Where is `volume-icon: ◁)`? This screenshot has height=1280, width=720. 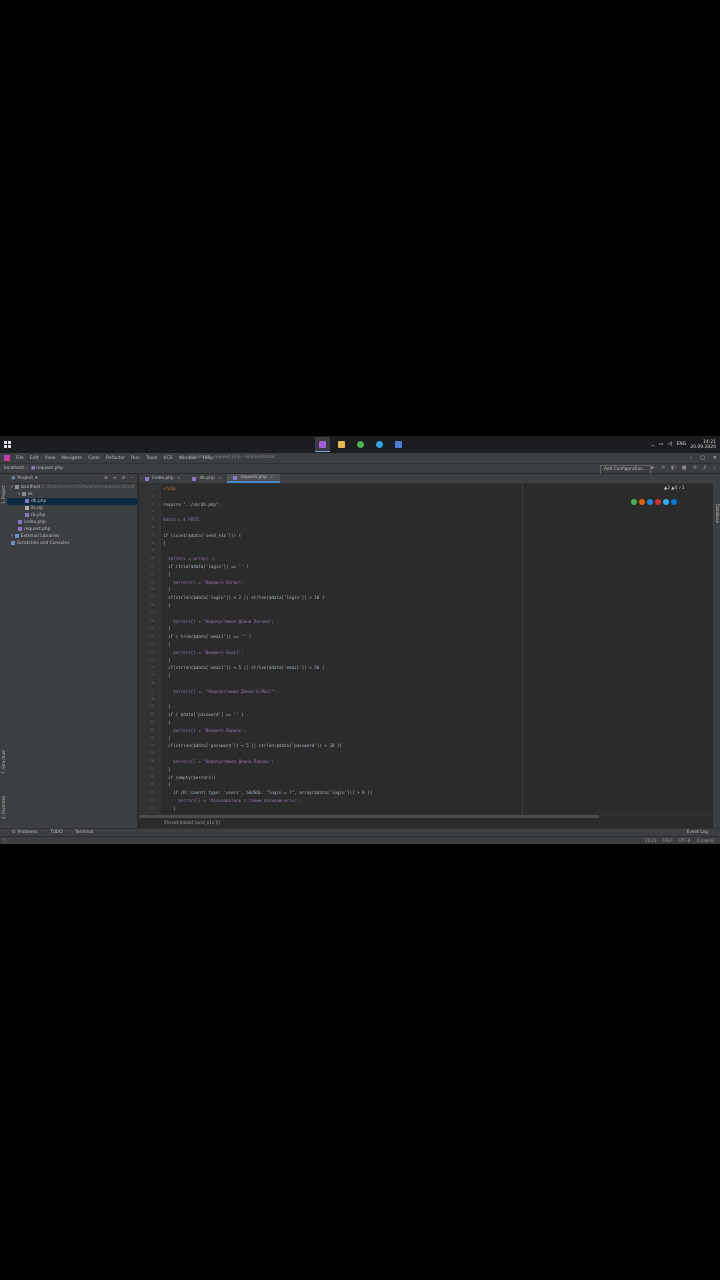 volume-icon: ◁) is located at coordinates (669, 444).